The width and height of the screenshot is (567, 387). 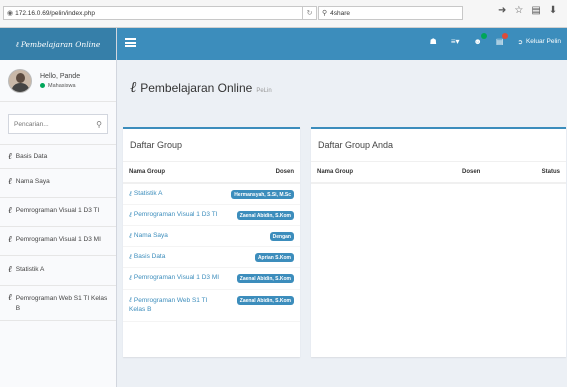 I want to click on group-link: ℓ Statistik A, so click(x=145, y=194).